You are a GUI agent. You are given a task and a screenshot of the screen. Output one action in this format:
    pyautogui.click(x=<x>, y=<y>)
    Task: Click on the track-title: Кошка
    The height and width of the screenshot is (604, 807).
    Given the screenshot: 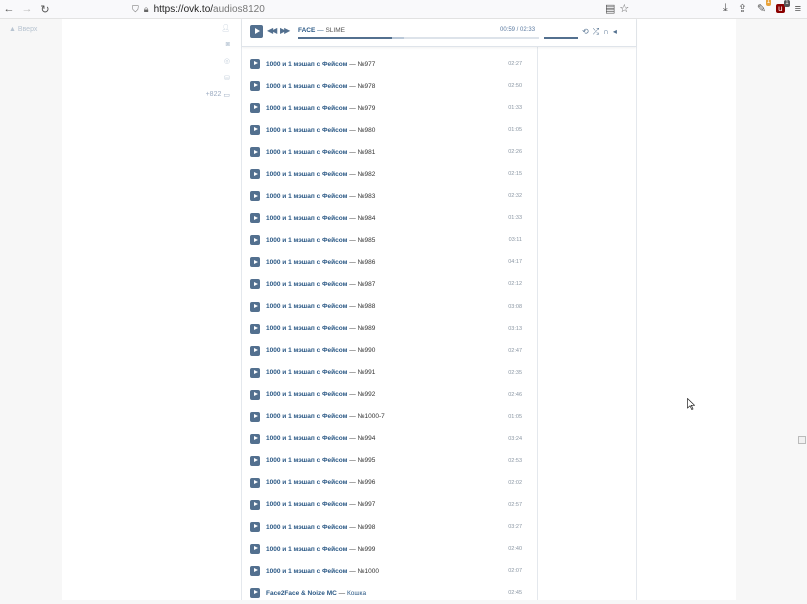 What is the action you would take?
    pyautogui.click(x=356, y=593)
    